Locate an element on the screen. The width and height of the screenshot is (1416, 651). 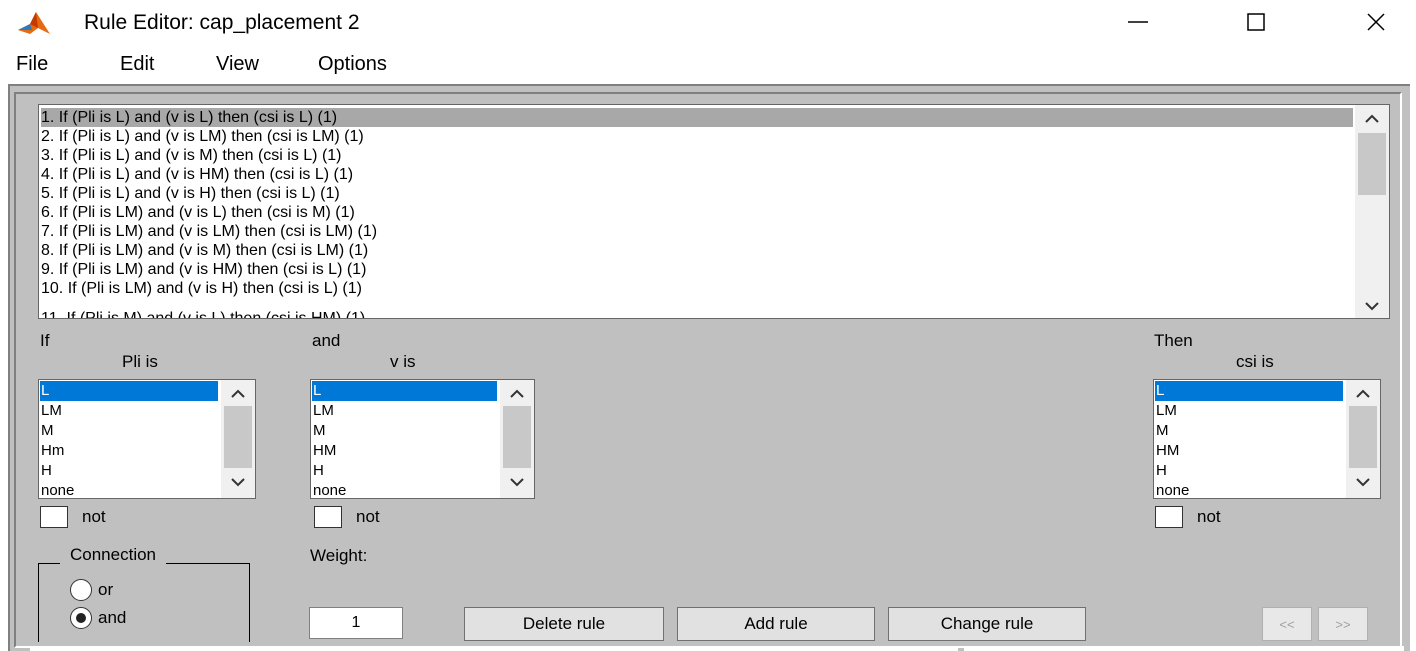
pli-variable-label: Pli is is located at coordinates (140, 361).